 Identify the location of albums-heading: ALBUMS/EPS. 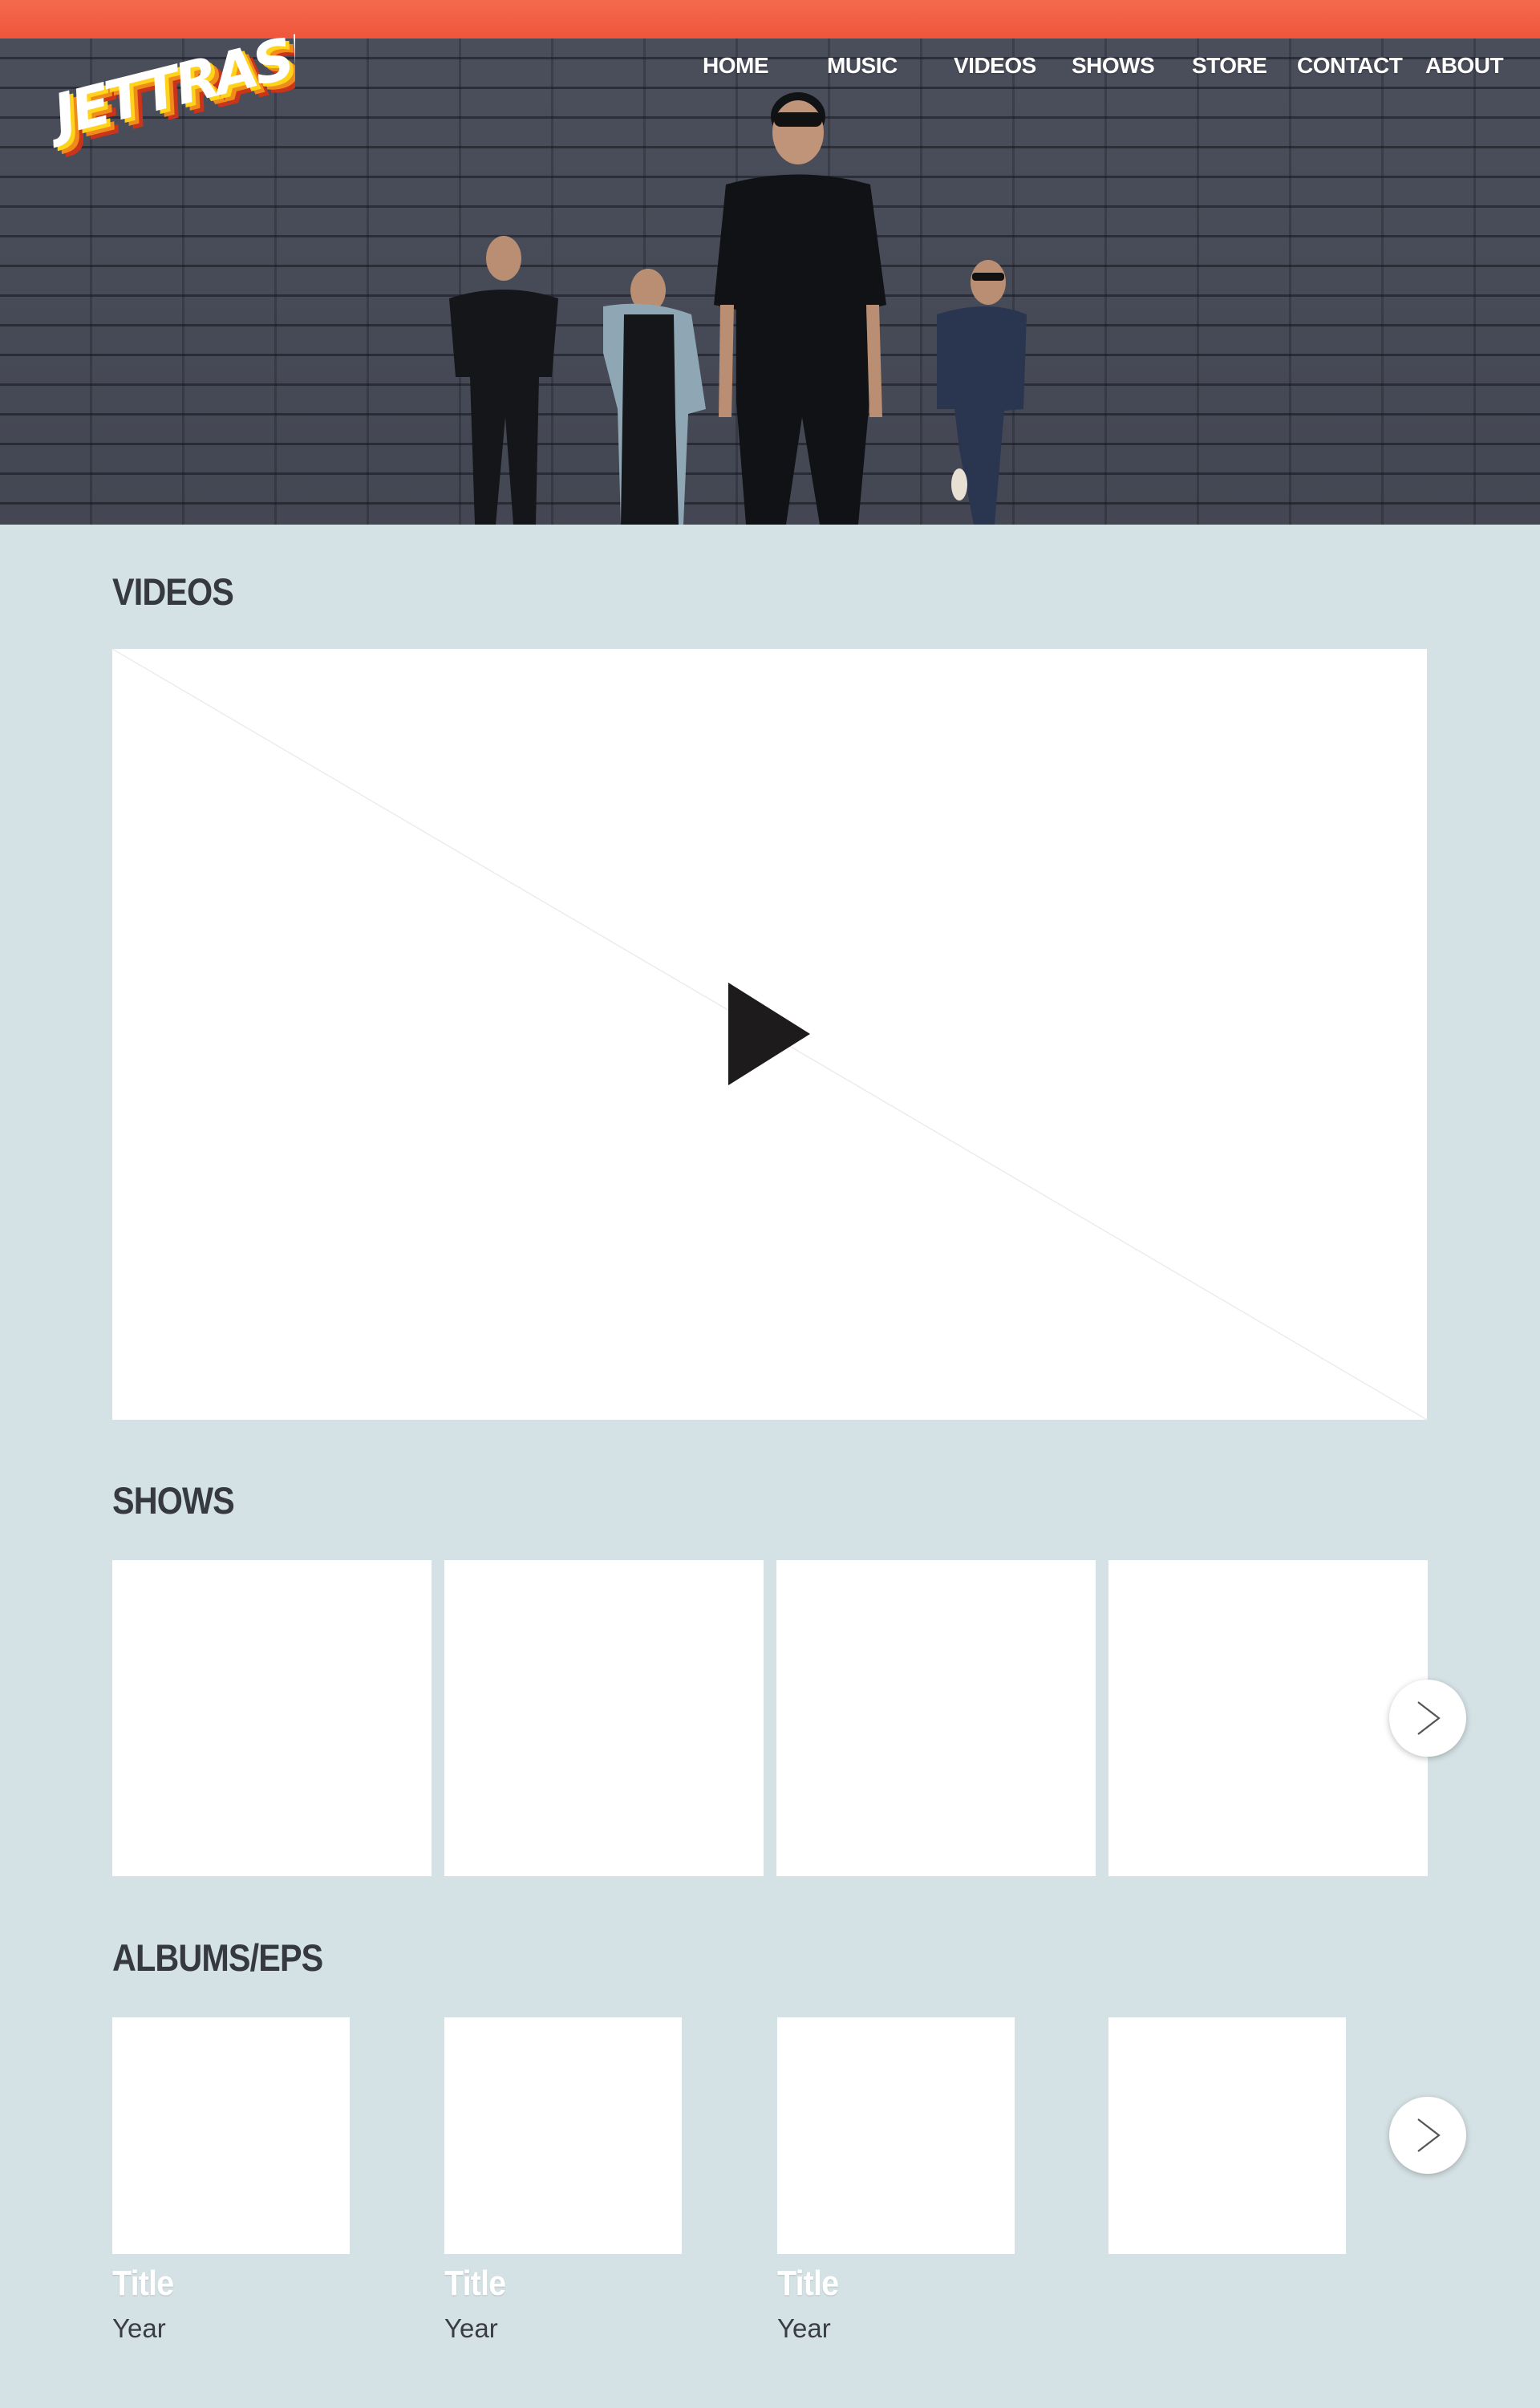
(217, 1957).